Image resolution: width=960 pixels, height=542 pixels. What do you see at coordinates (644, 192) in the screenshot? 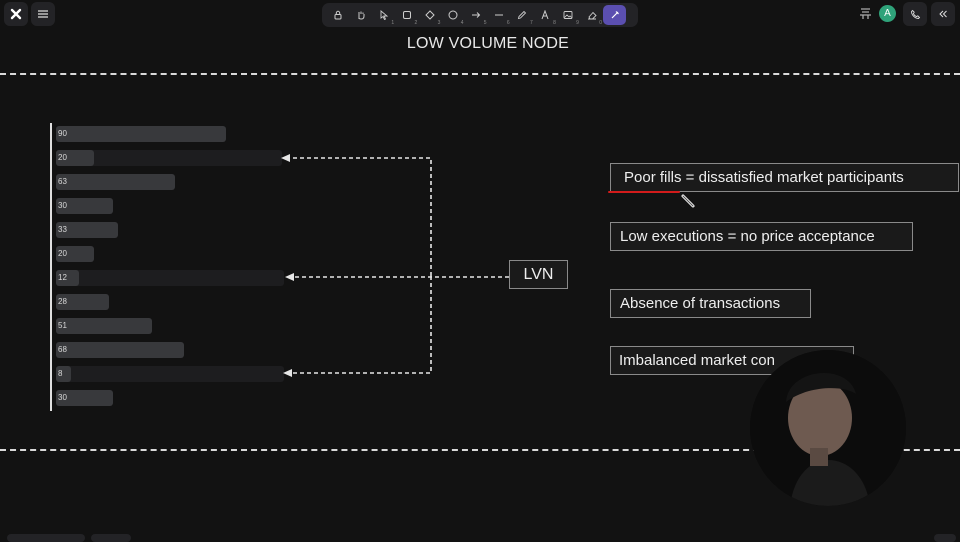
I see `red-underline` at bounding box center [644, 192].